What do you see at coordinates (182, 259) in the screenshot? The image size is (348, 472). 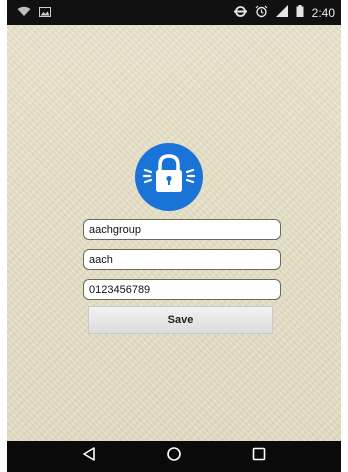 I see `password-field: aach` at bounding box center [182, 259].